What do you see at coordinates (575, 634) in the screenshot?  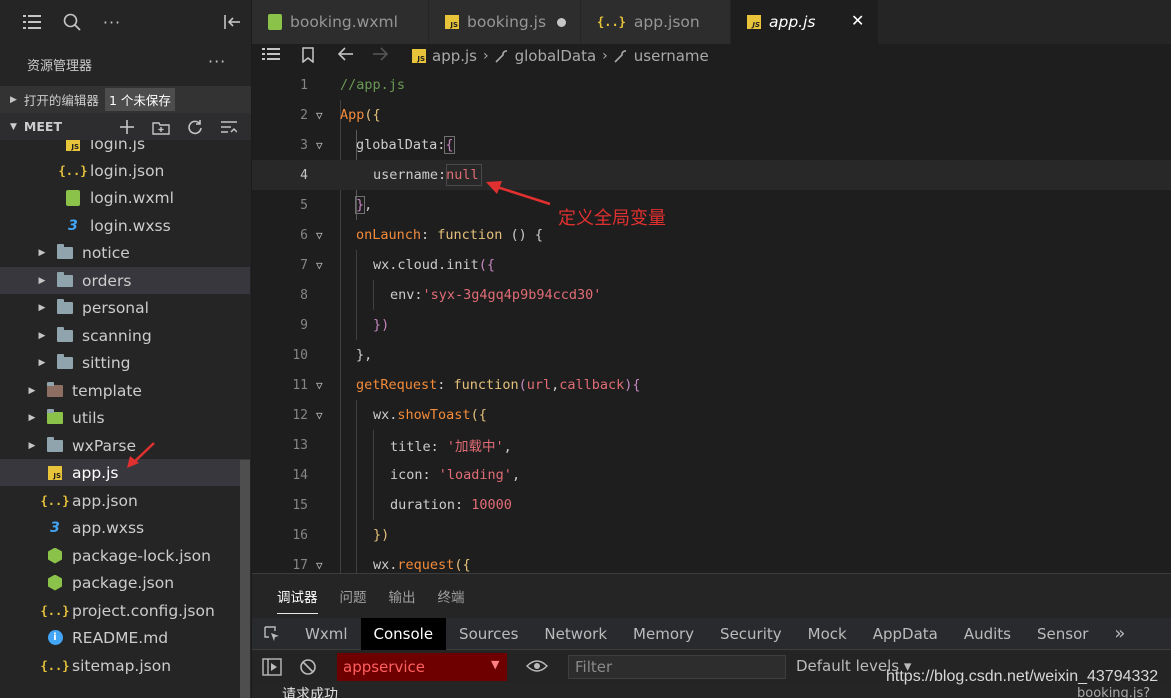 I see `devtab-network: Network` at bounding box center [575, 634].